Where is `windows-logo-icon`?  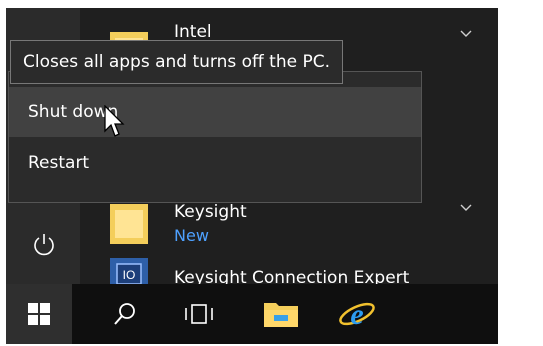 windows-logo-icon is located at coordinates (39, 314).